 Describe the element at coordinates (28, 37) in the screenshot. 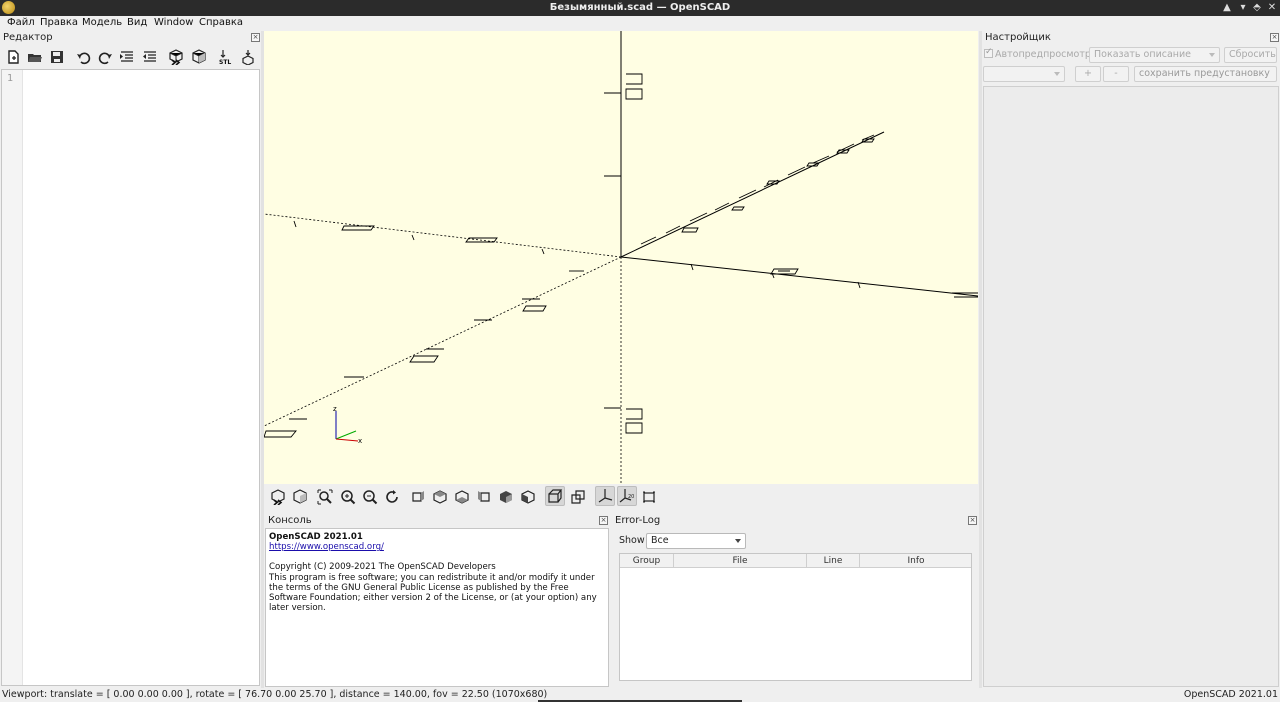

I see `editor-panel-title: Редактор` at that location.